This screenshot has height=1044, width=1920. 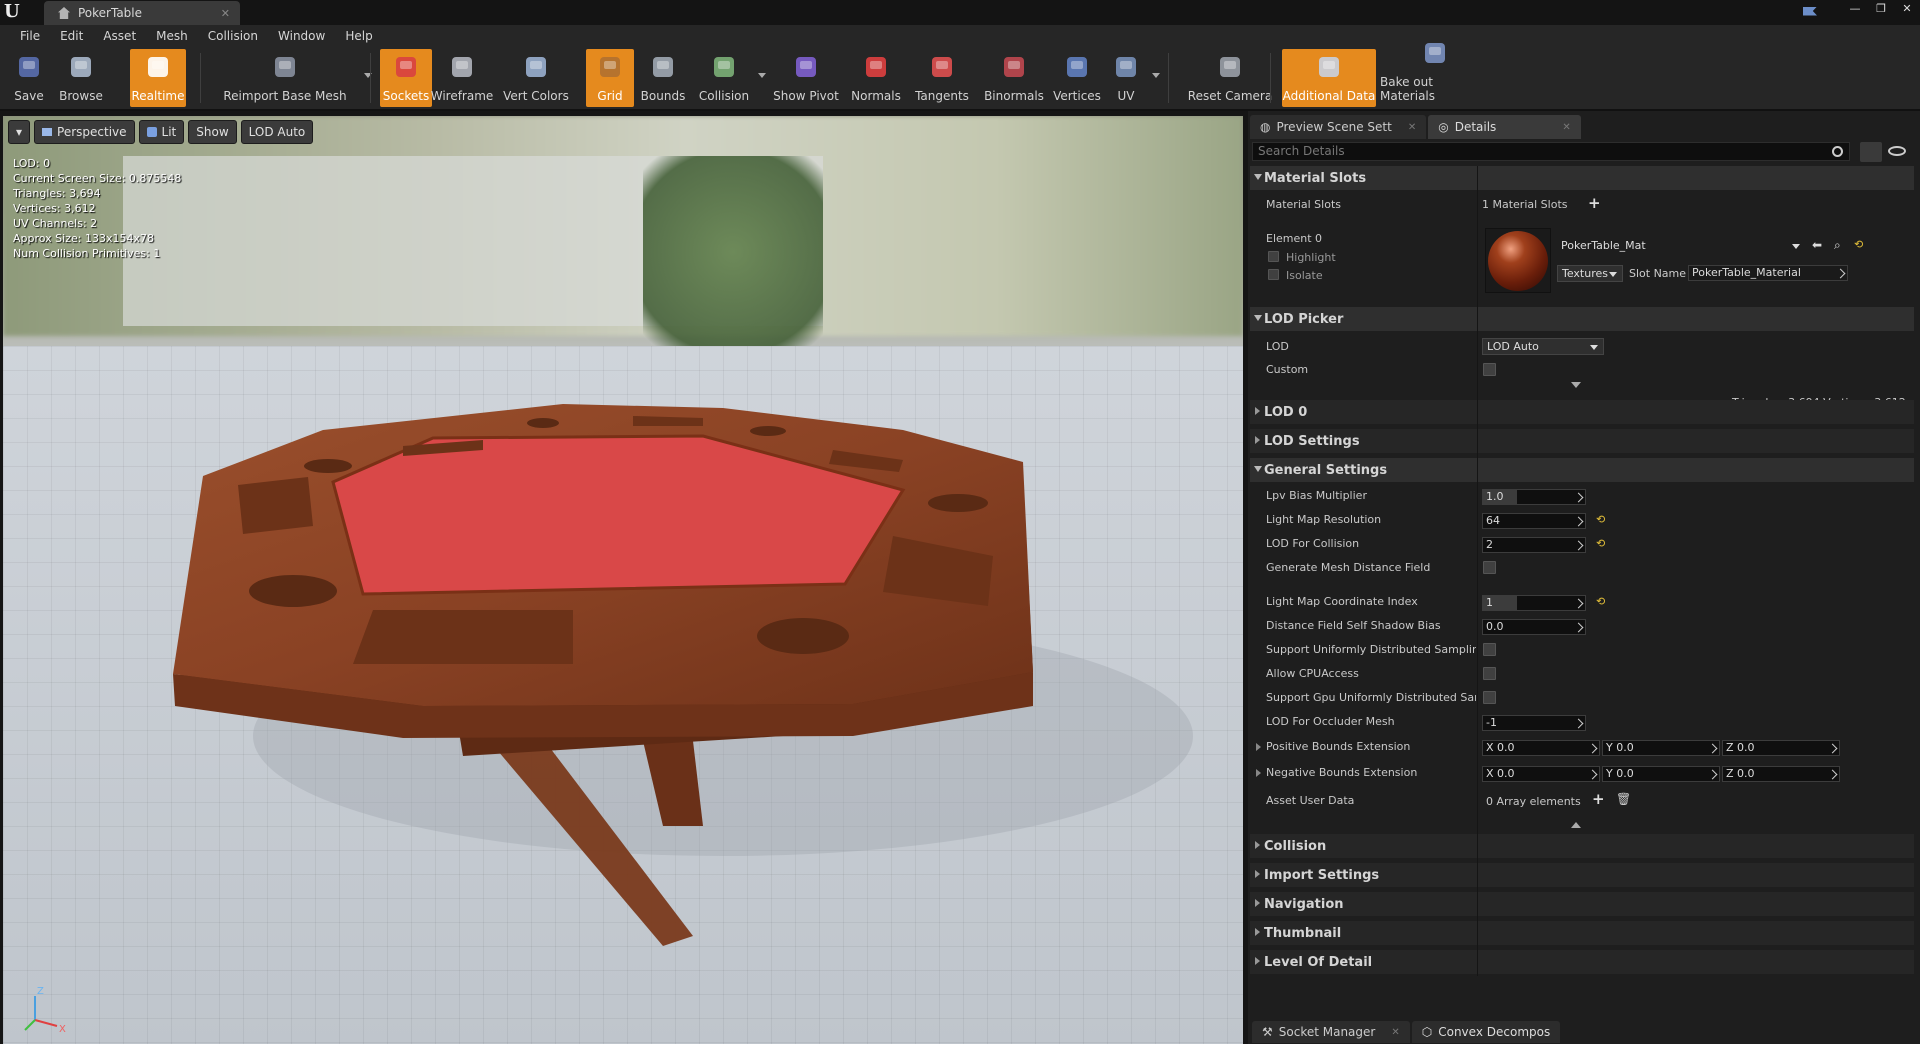 I want to click on lod-for-collision-input: 2, so click(x=1534, y=545).